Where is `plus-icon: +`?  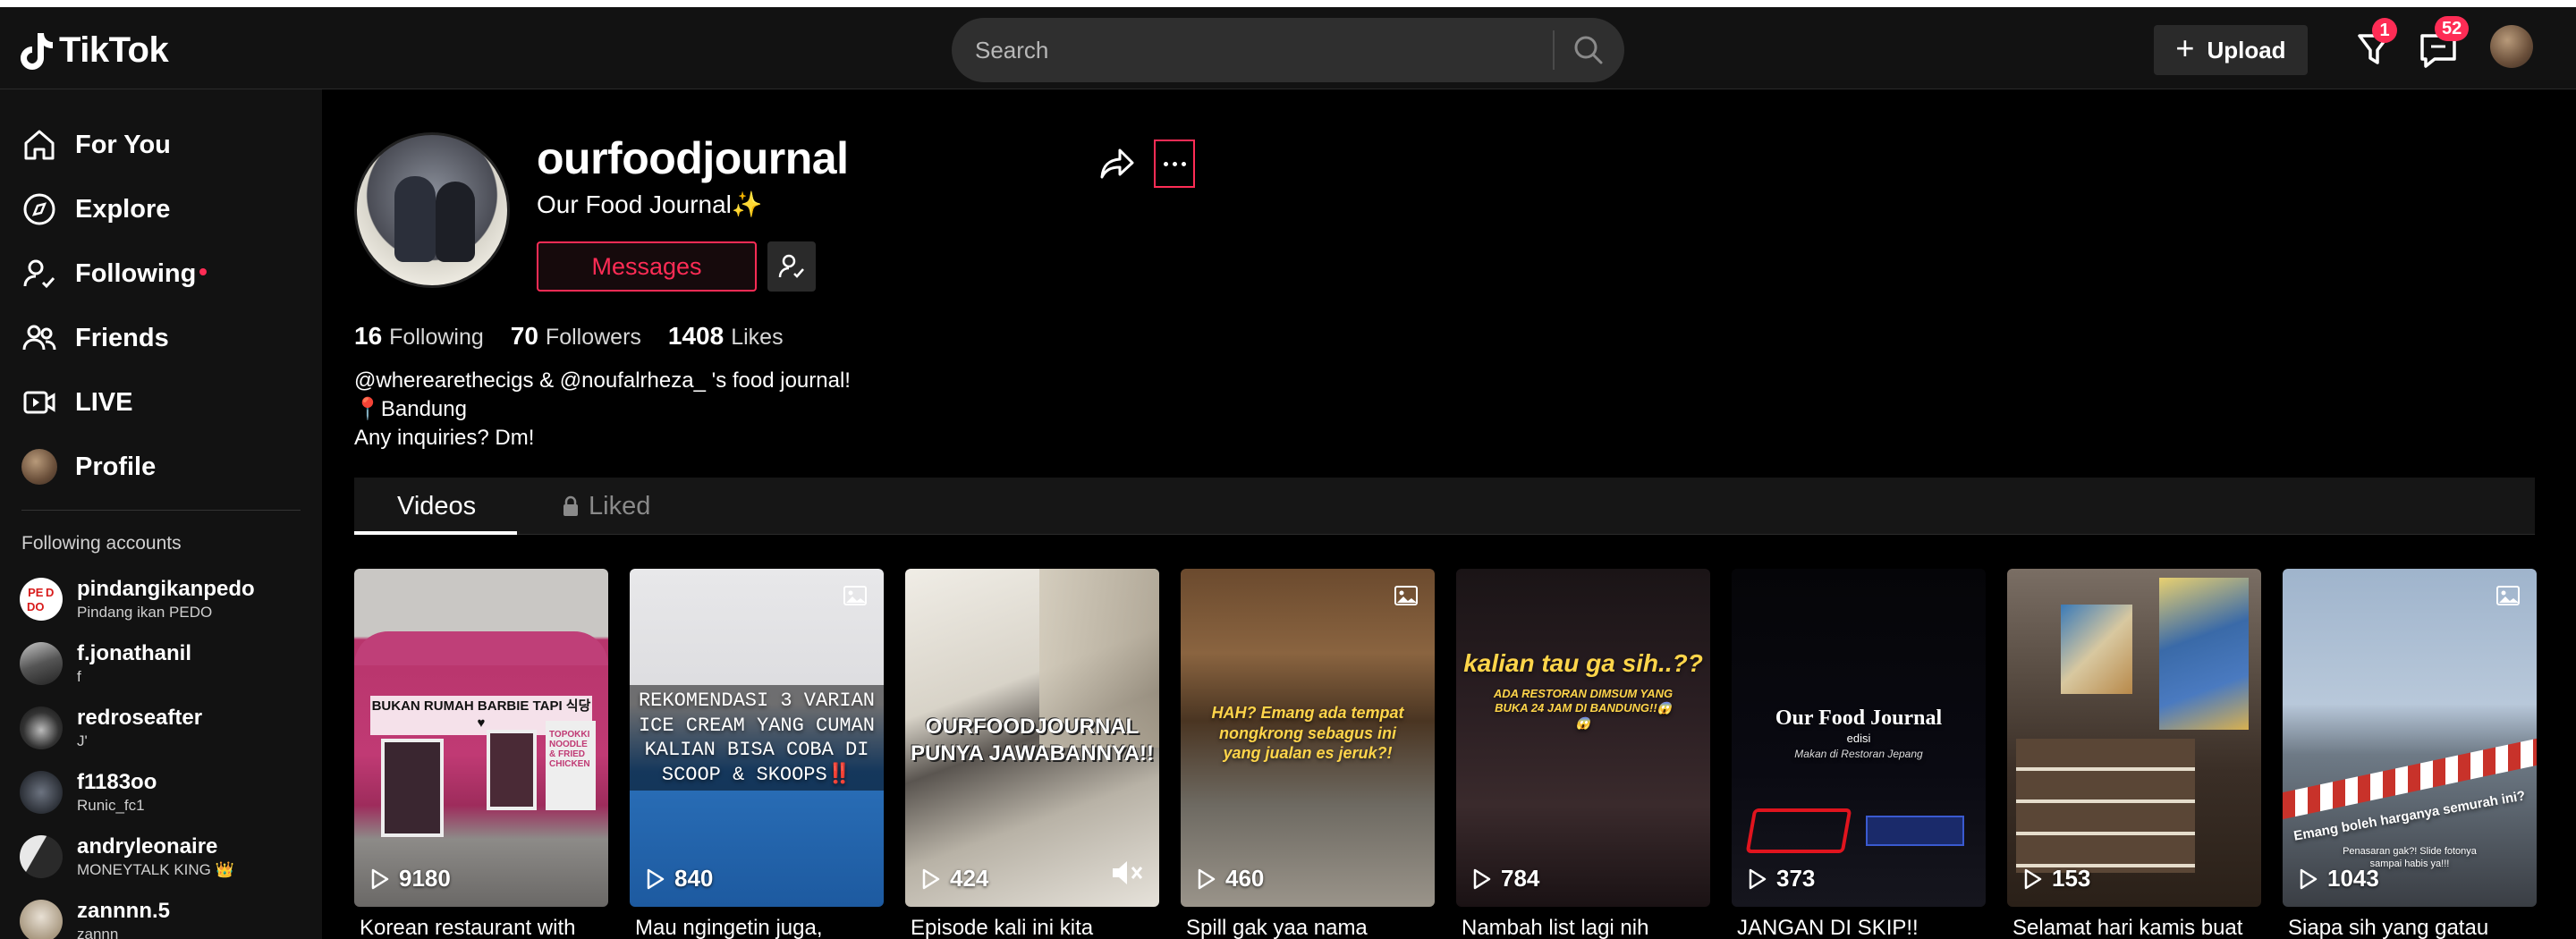
plus-icon: + is located at coordinates (2185, 48).